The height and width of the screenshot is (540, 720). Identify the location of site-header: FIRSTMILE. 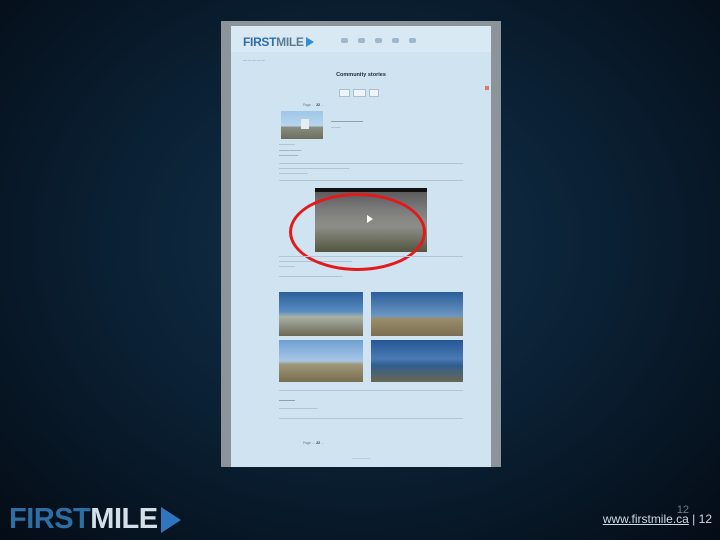
(361, 39).